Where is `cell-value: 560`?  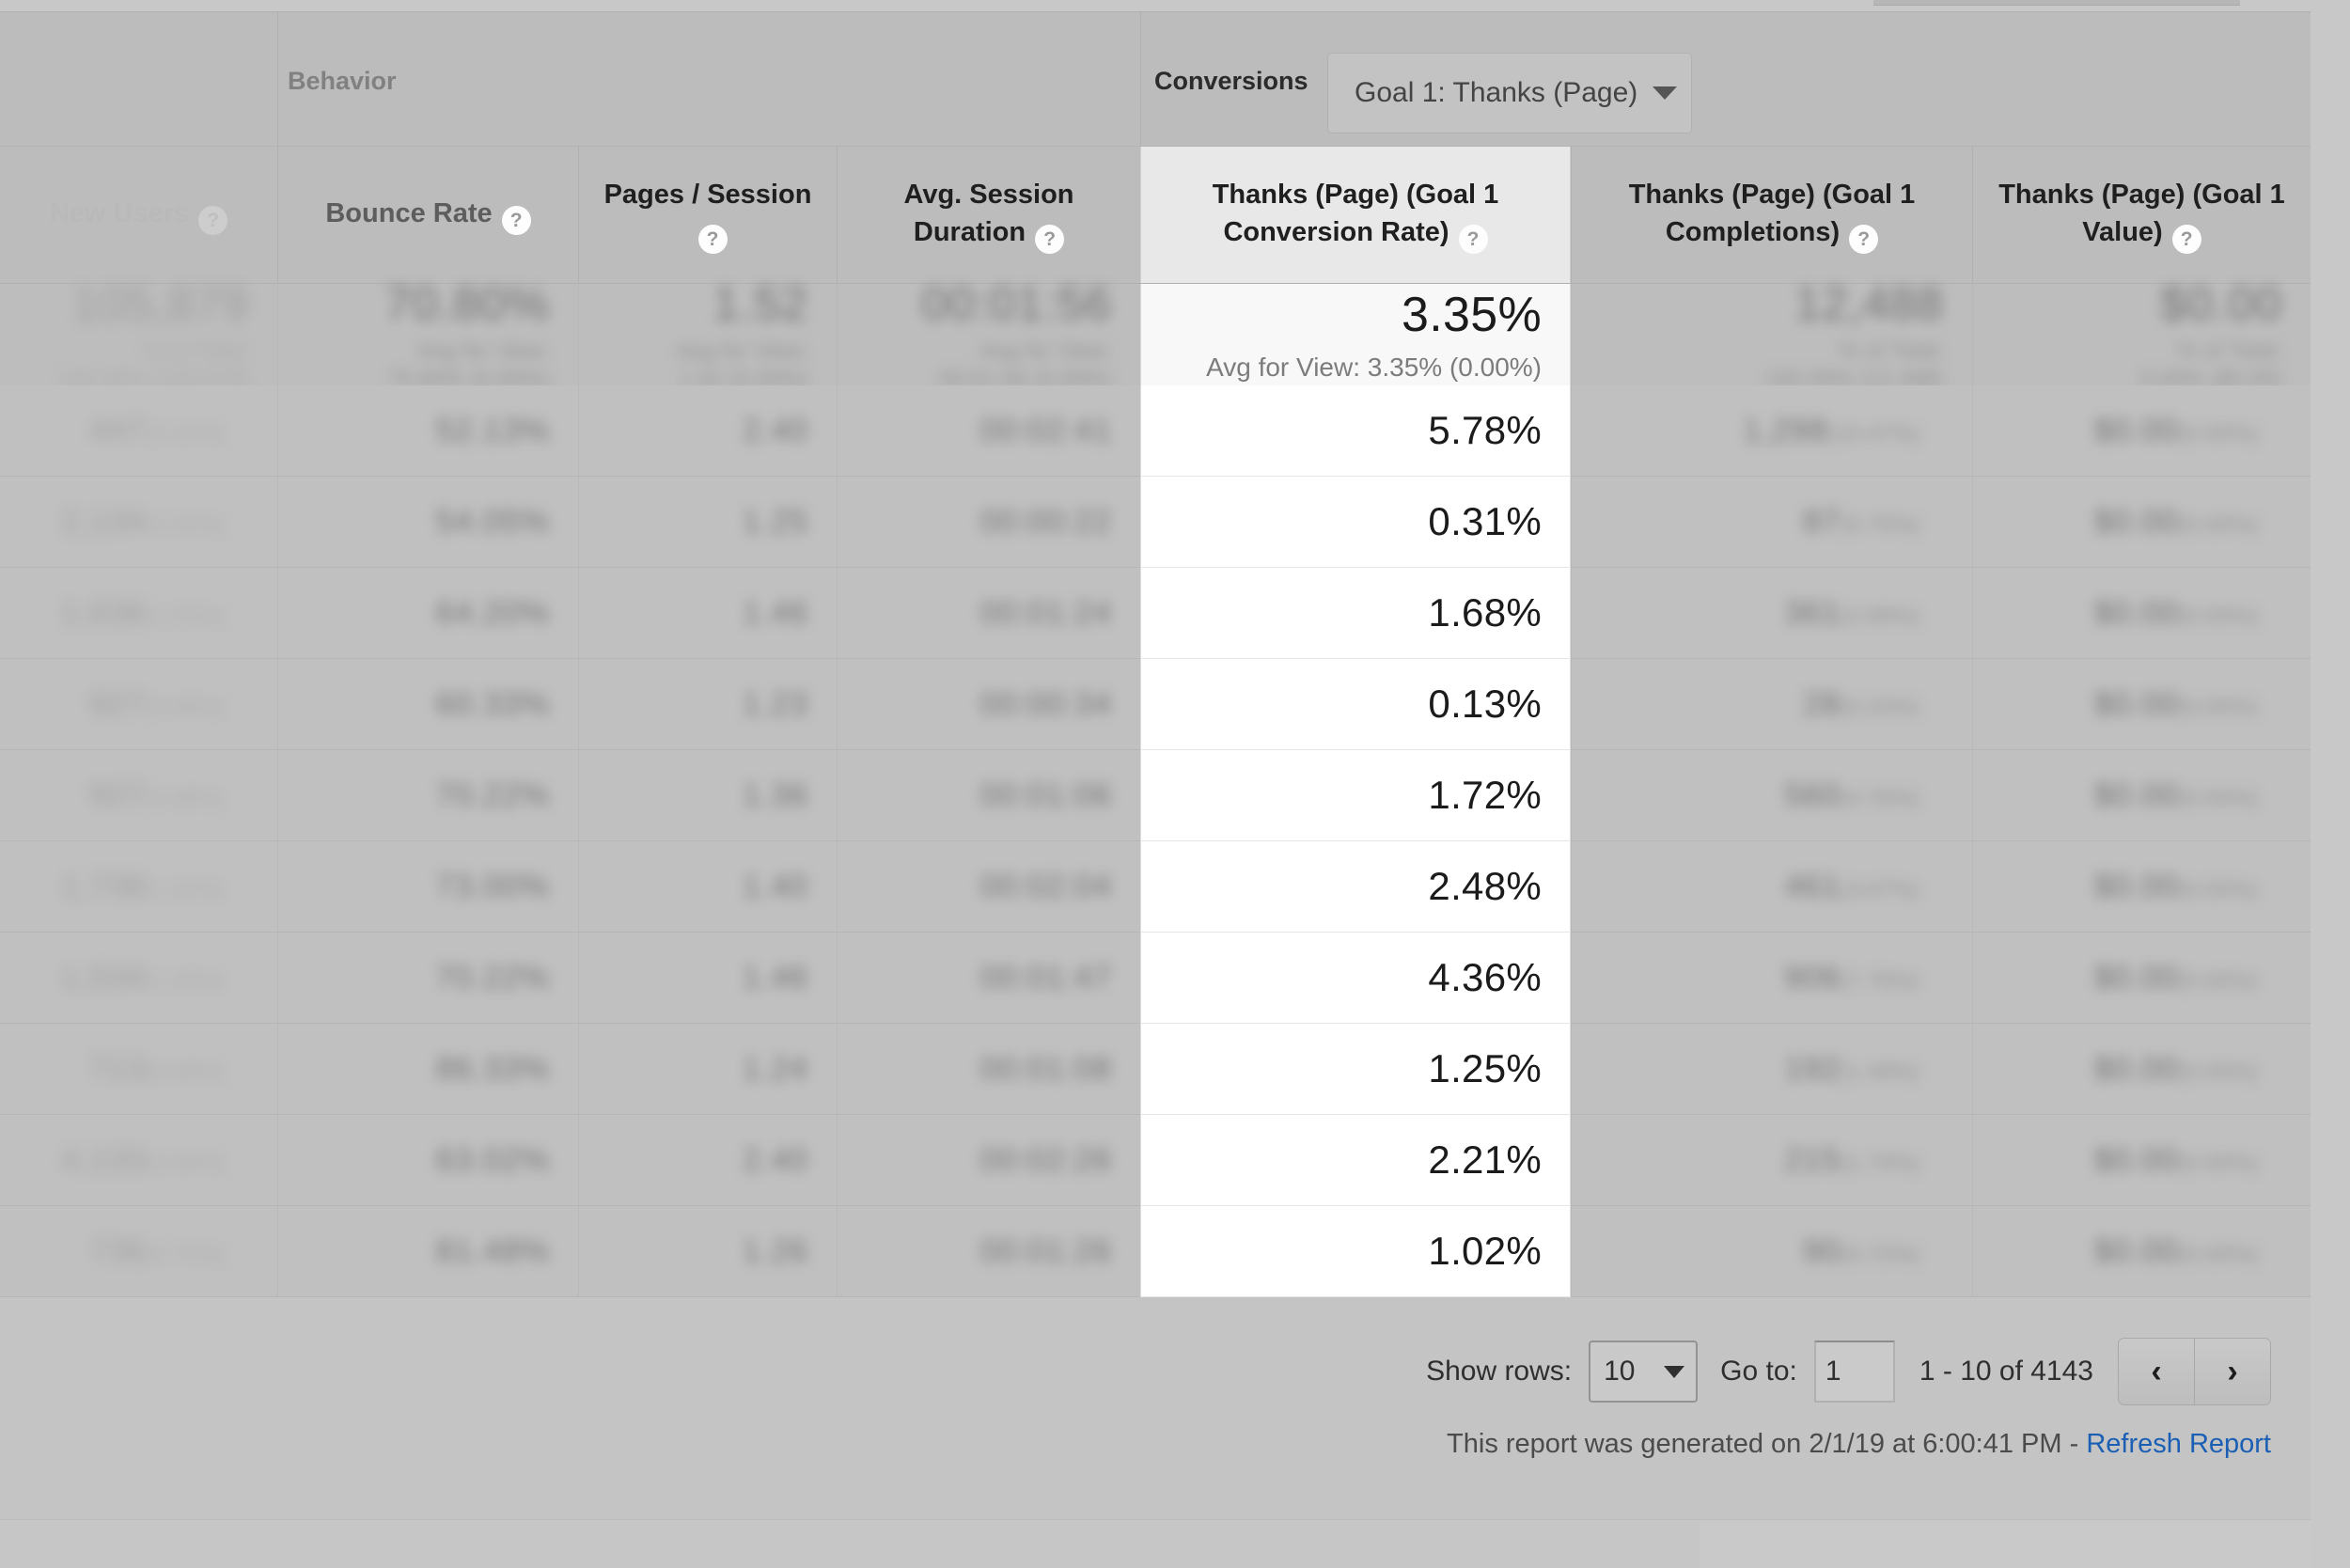 cell-value: 560 is located at coordinates (1812, 794).